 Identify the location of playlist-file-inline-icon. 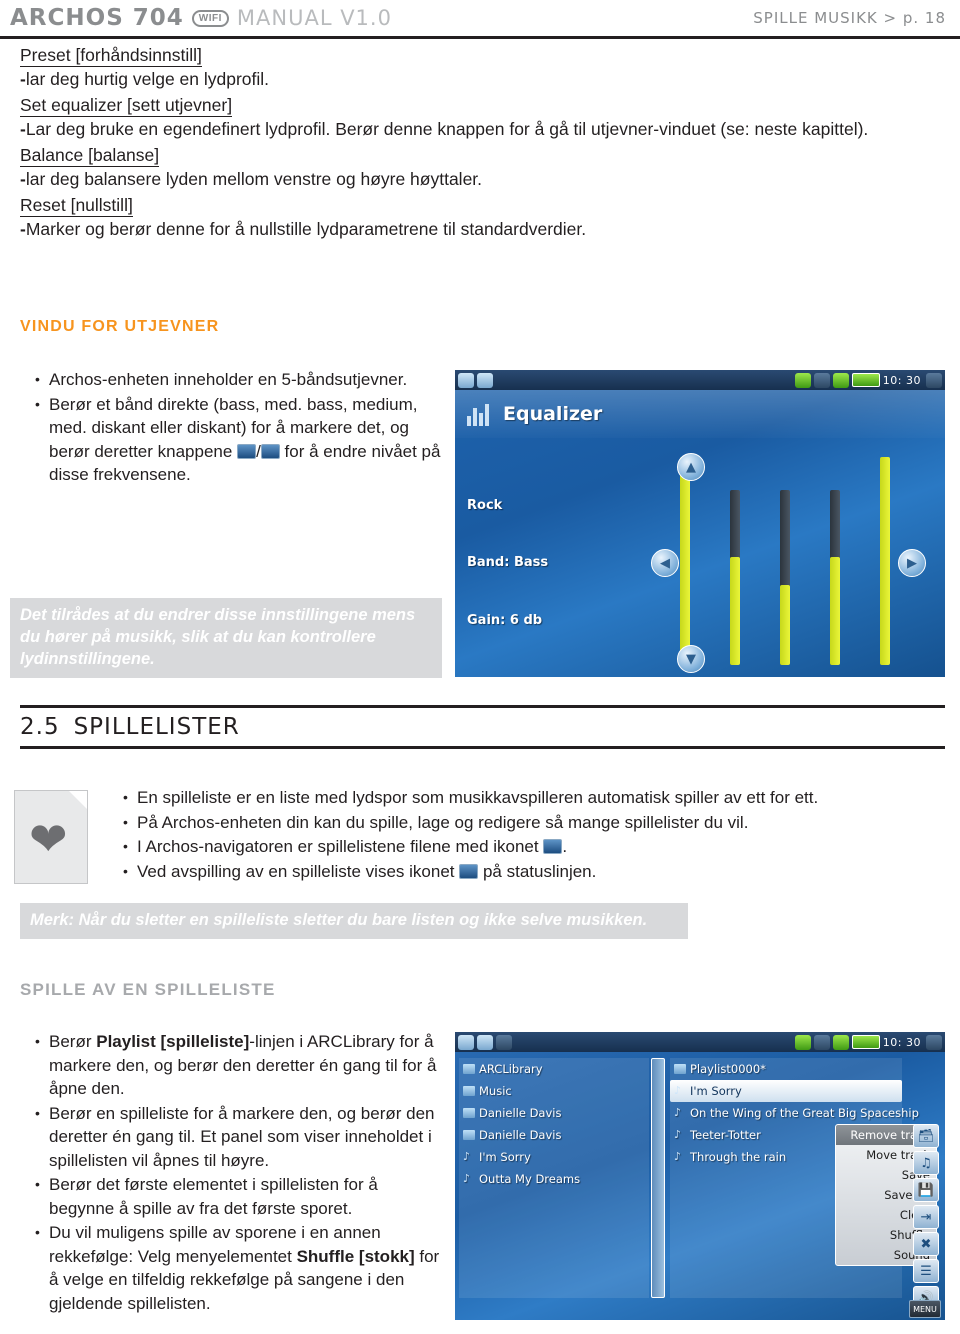
(553, 846).